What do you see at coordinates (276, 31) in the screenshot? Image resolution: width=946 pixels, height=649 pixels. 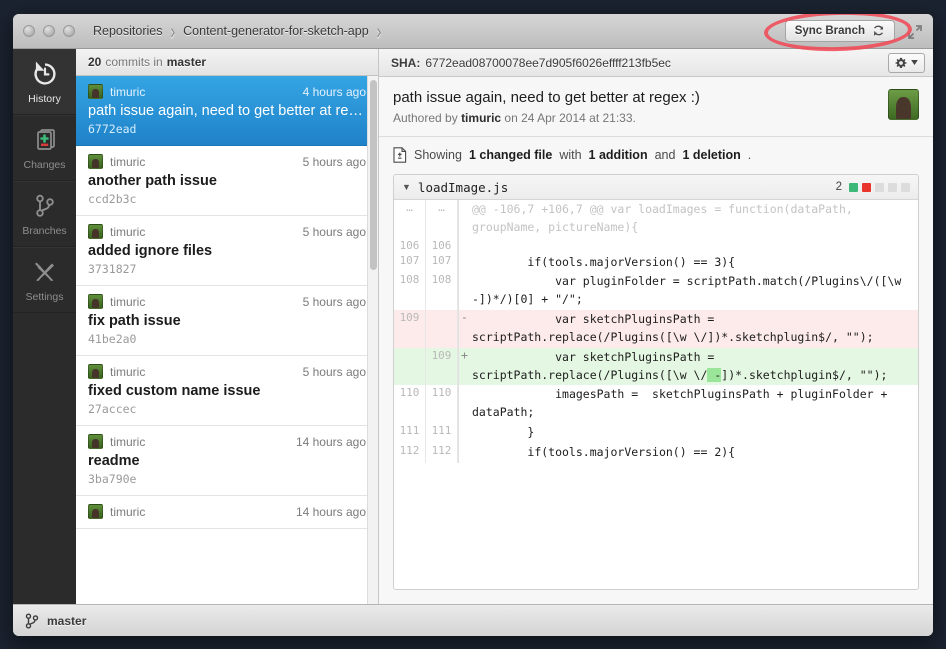 I see `breadcrumb-repo-name: Content-generator-for-sketch-app` at bounding box center [276, 31].